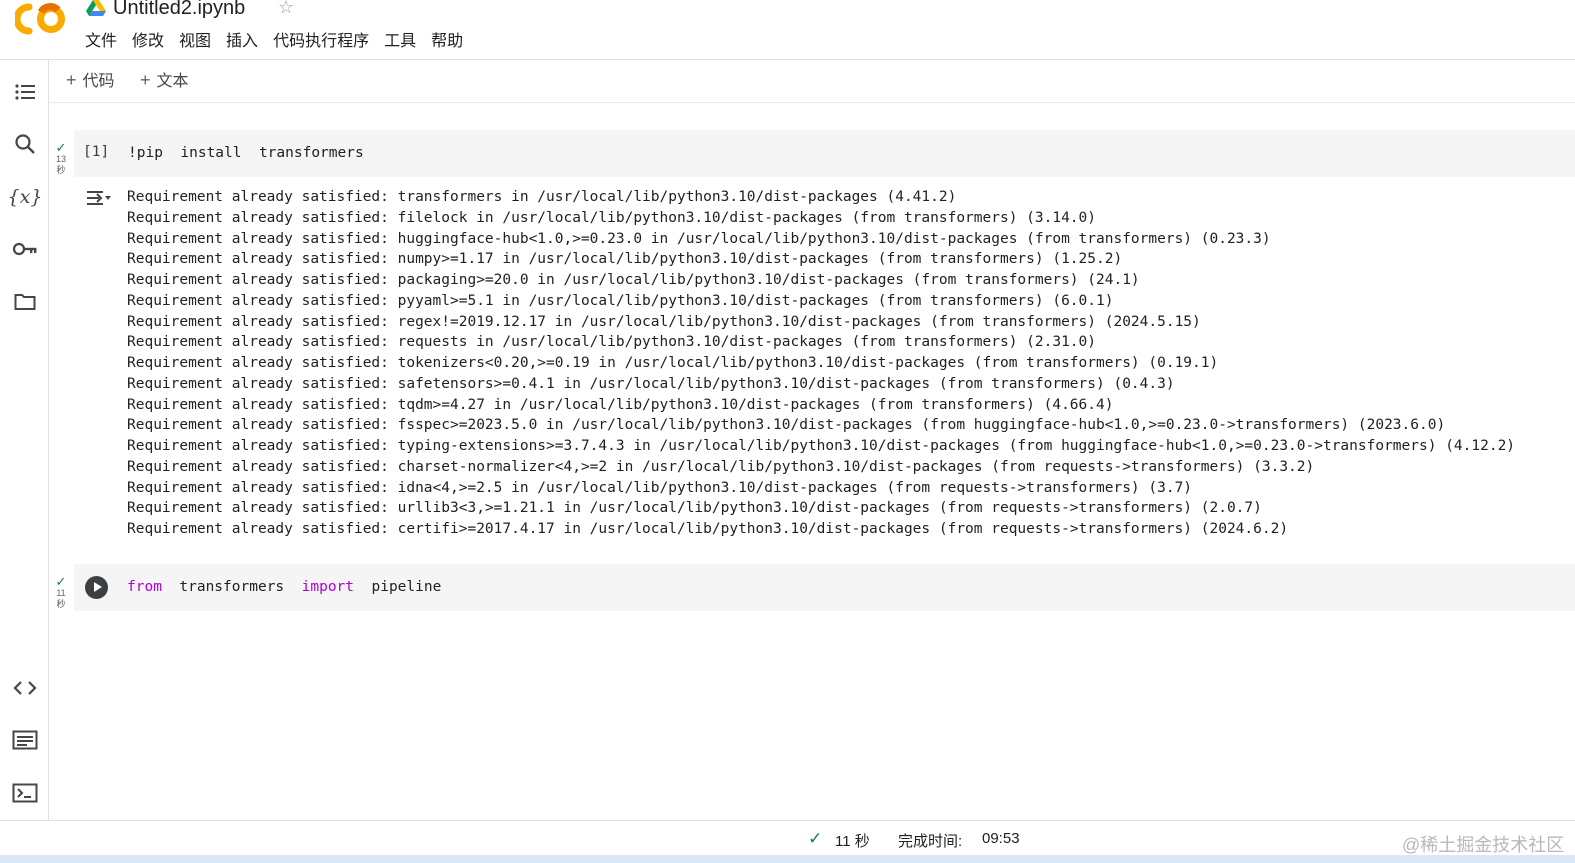  I want to click on code-cell-2: from transformers import pipeline, so click(824, 587).